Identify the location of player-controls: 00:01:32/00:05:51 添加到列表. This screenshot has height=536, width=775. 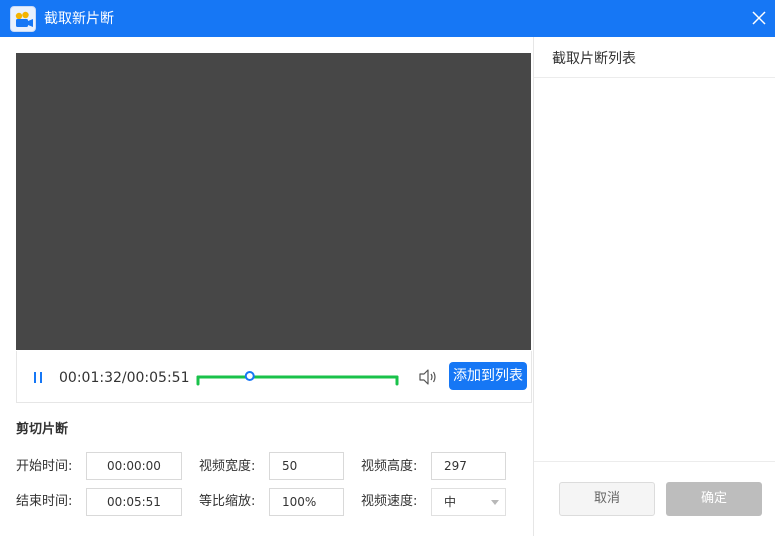
(274, 377).